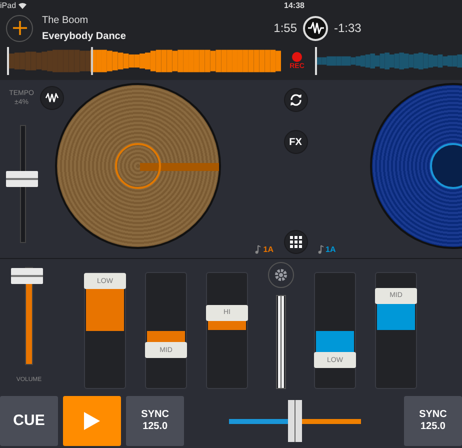 The image size is (462, 448). Describe the element at coordinates (284, 28) in the screenshot. I see `elapsed-time: 1:55` at that location.